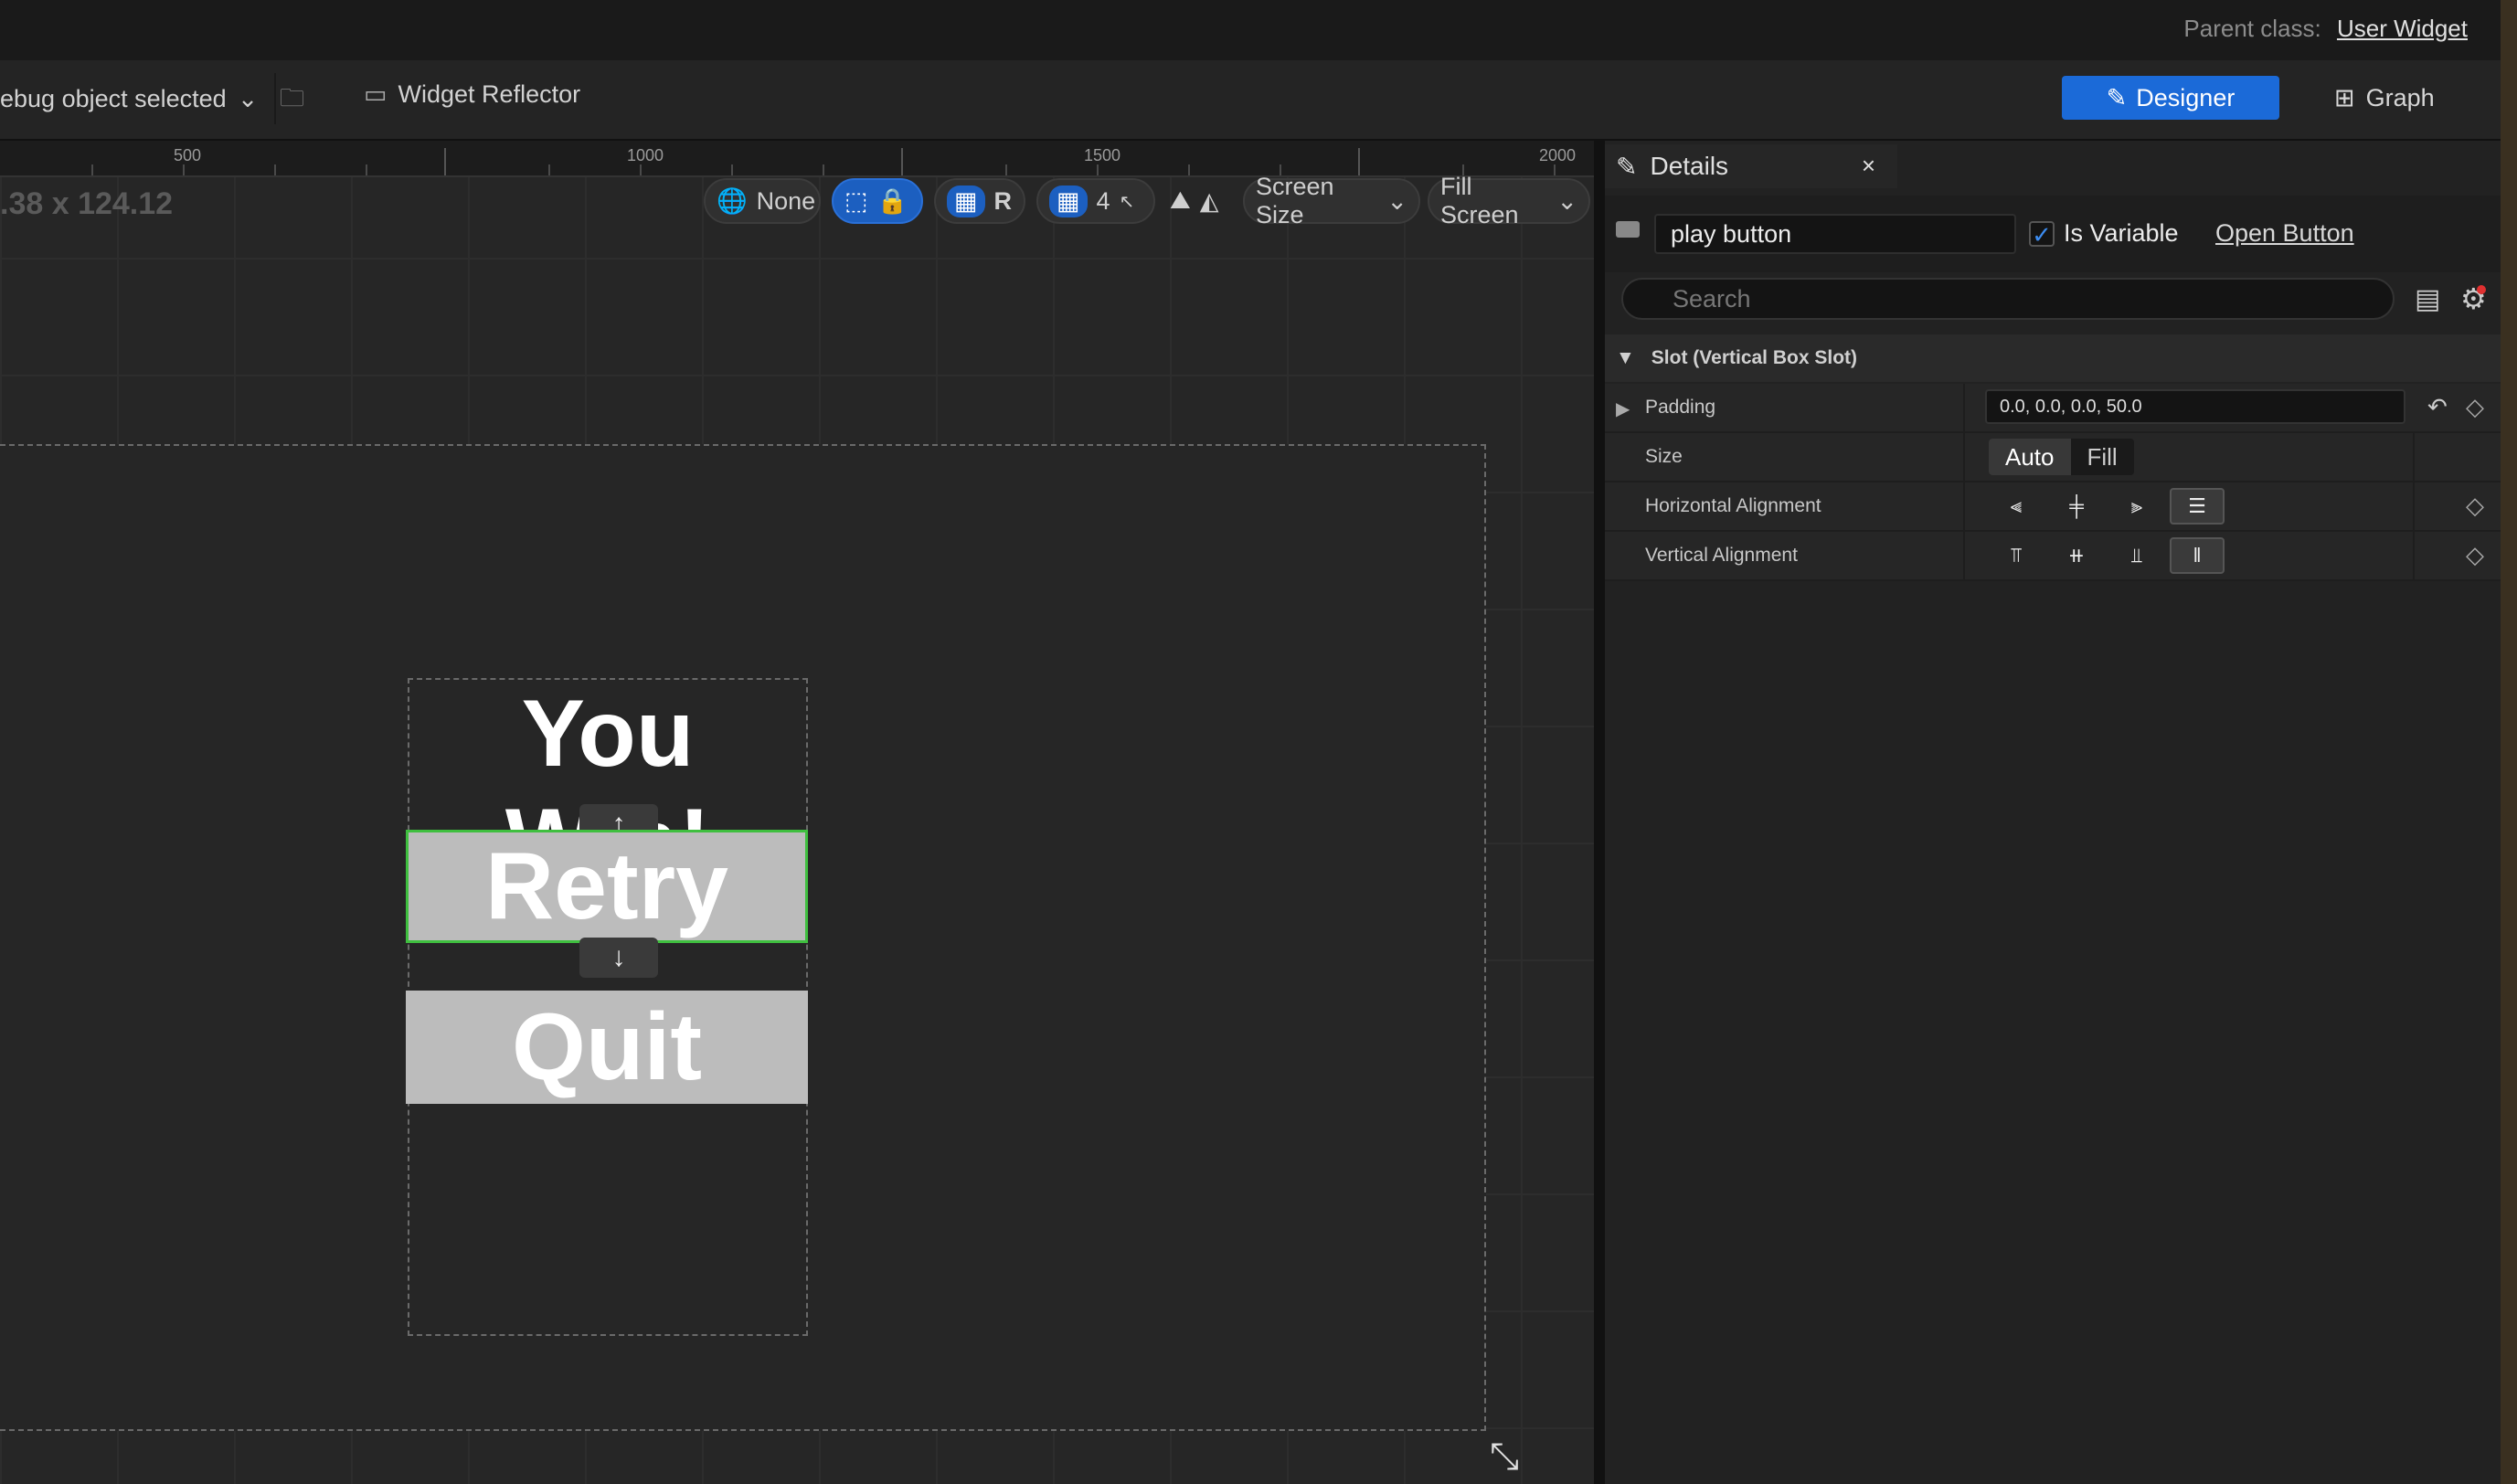  I want to click on is-variable-checkbox: ✓ Is Variable, so click(2104, 233).